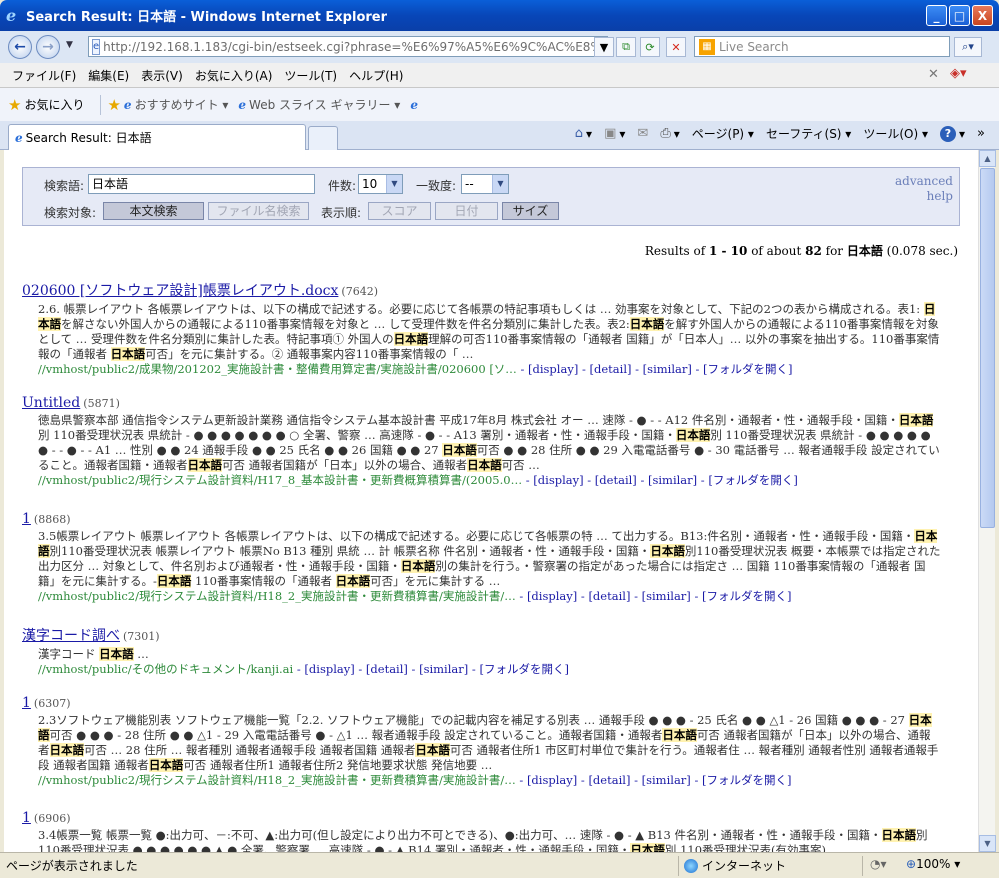  Describe the element at coordinates (15, 104) in the screenshot. I see `favorites-star-icon: ★` at that location.